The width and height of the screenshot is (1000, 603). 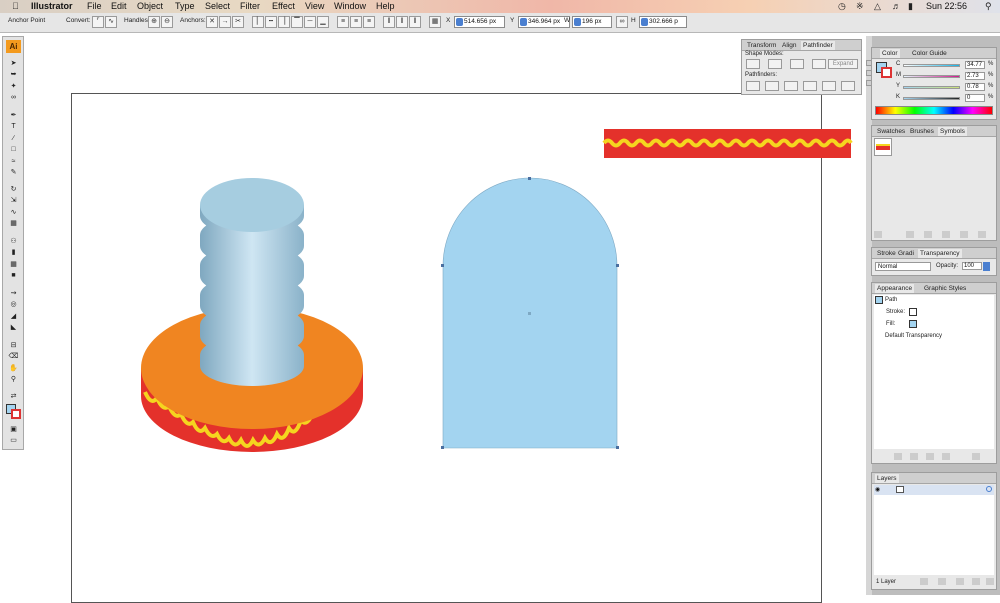 What do you see at coordinates (931, 65) in the screenshot?
I see `cyan-slider` at bounding box center [931, 65].